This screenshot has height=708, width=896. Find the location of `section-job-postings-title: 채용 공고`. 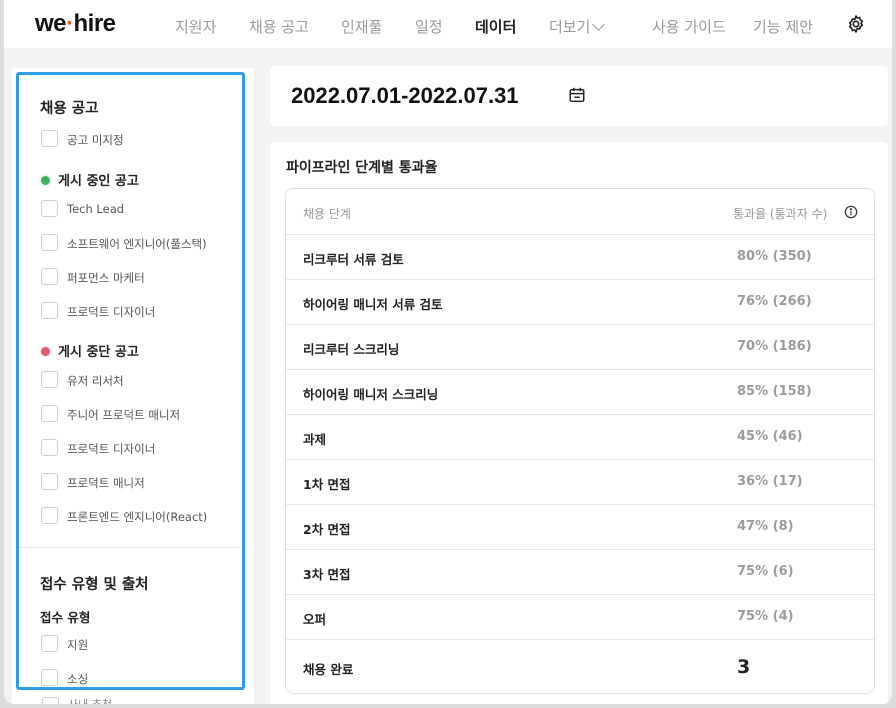

section-job-postings-title: 채용 공고 is located at coordinates (69, 109).